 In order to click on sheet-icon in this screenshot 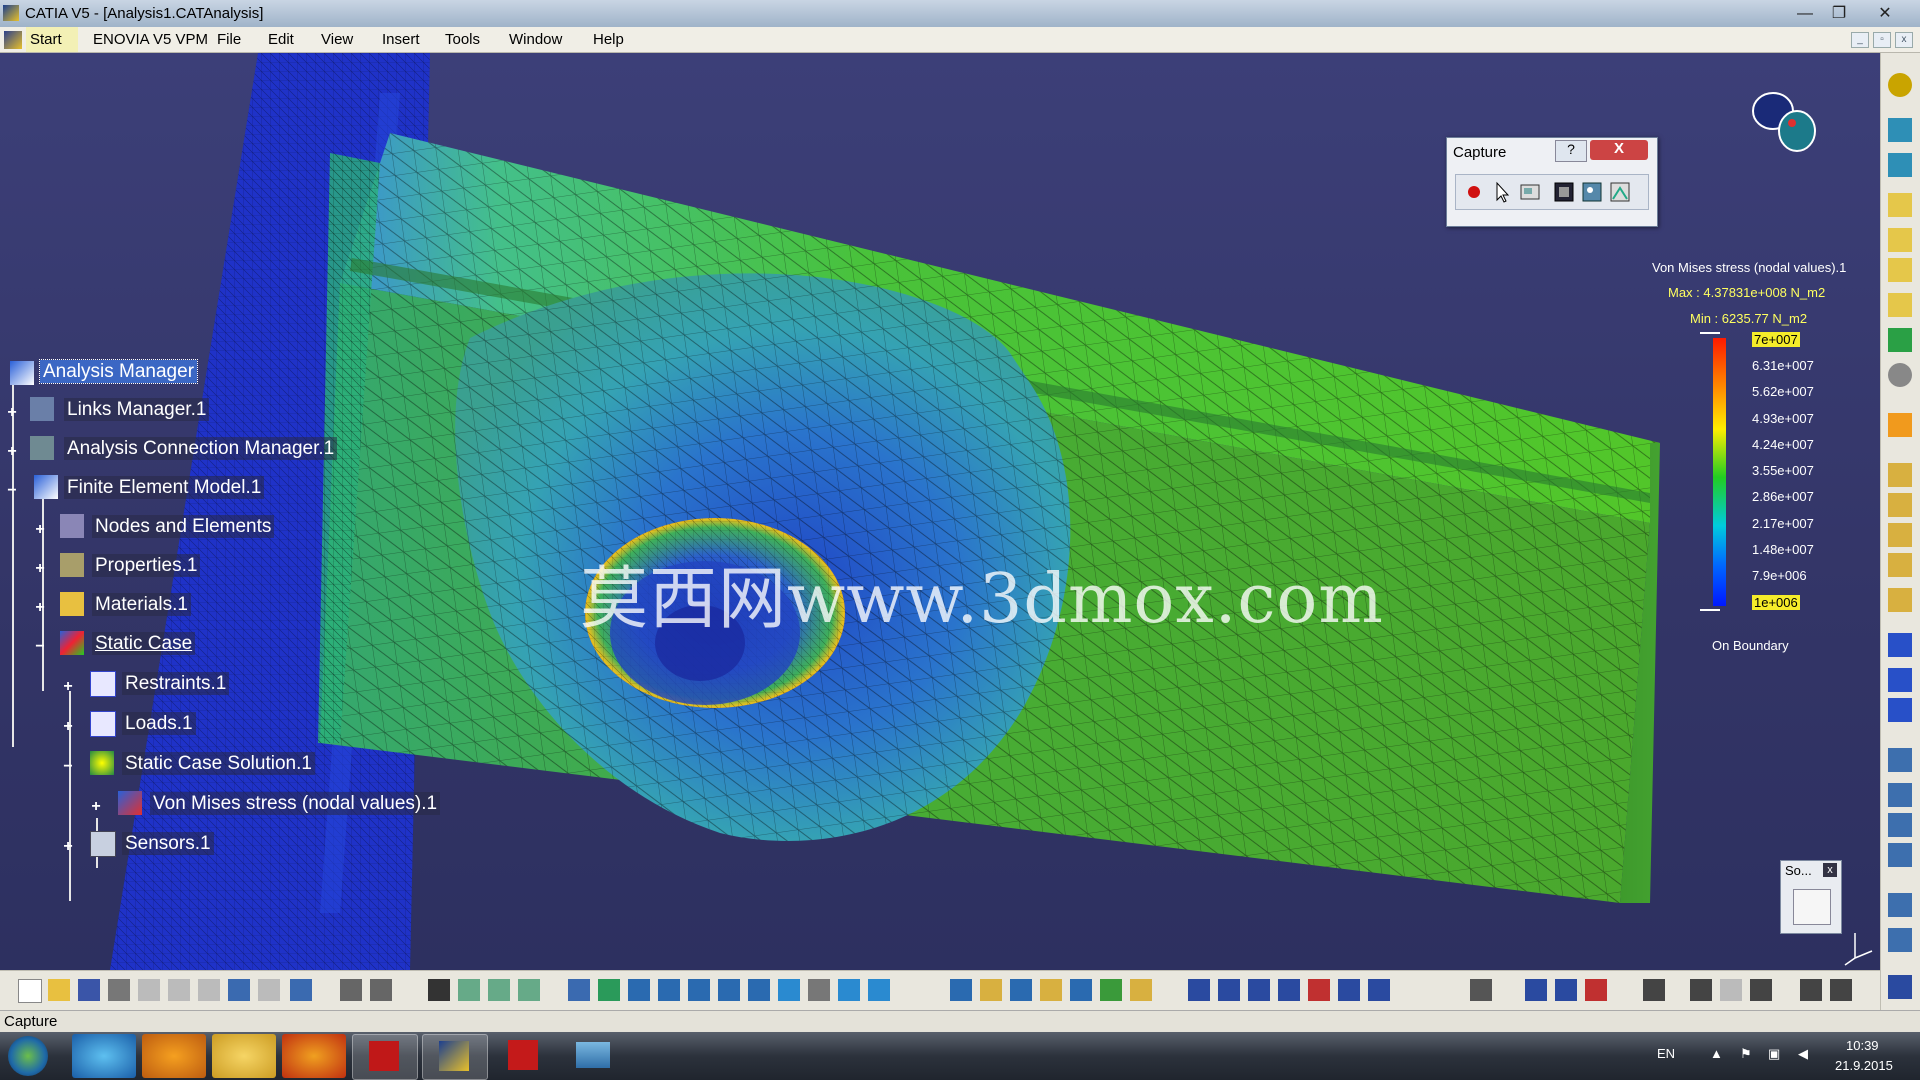, I will do `click(1701, 990)`.